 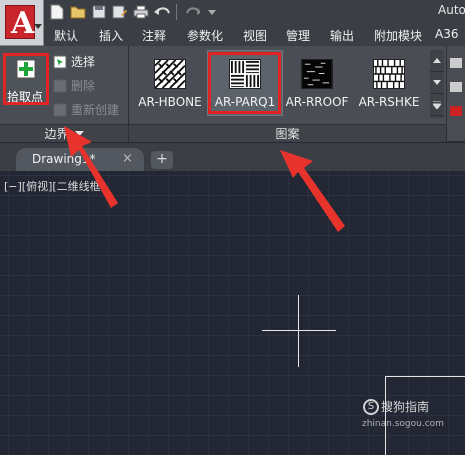 I want to click on sogou-logo-icon: S, so click(x=371, y=406).